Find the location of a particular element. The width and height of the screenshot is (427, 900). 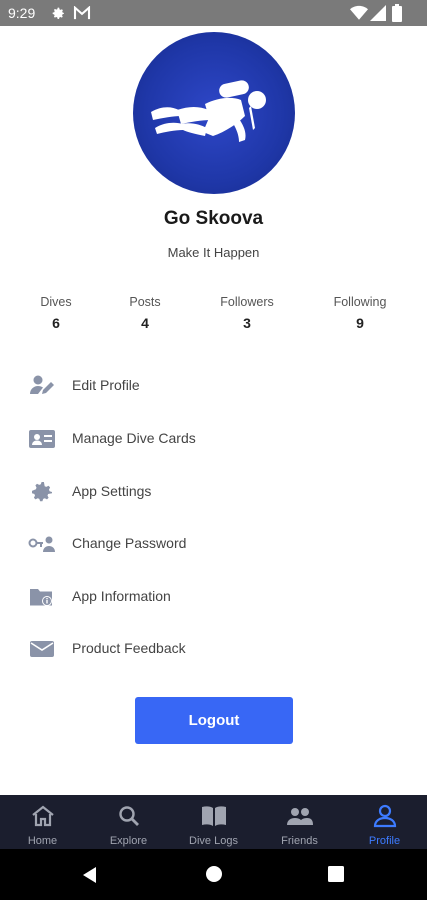

menu-app-information: App Information is located at coordinates (213, 597).